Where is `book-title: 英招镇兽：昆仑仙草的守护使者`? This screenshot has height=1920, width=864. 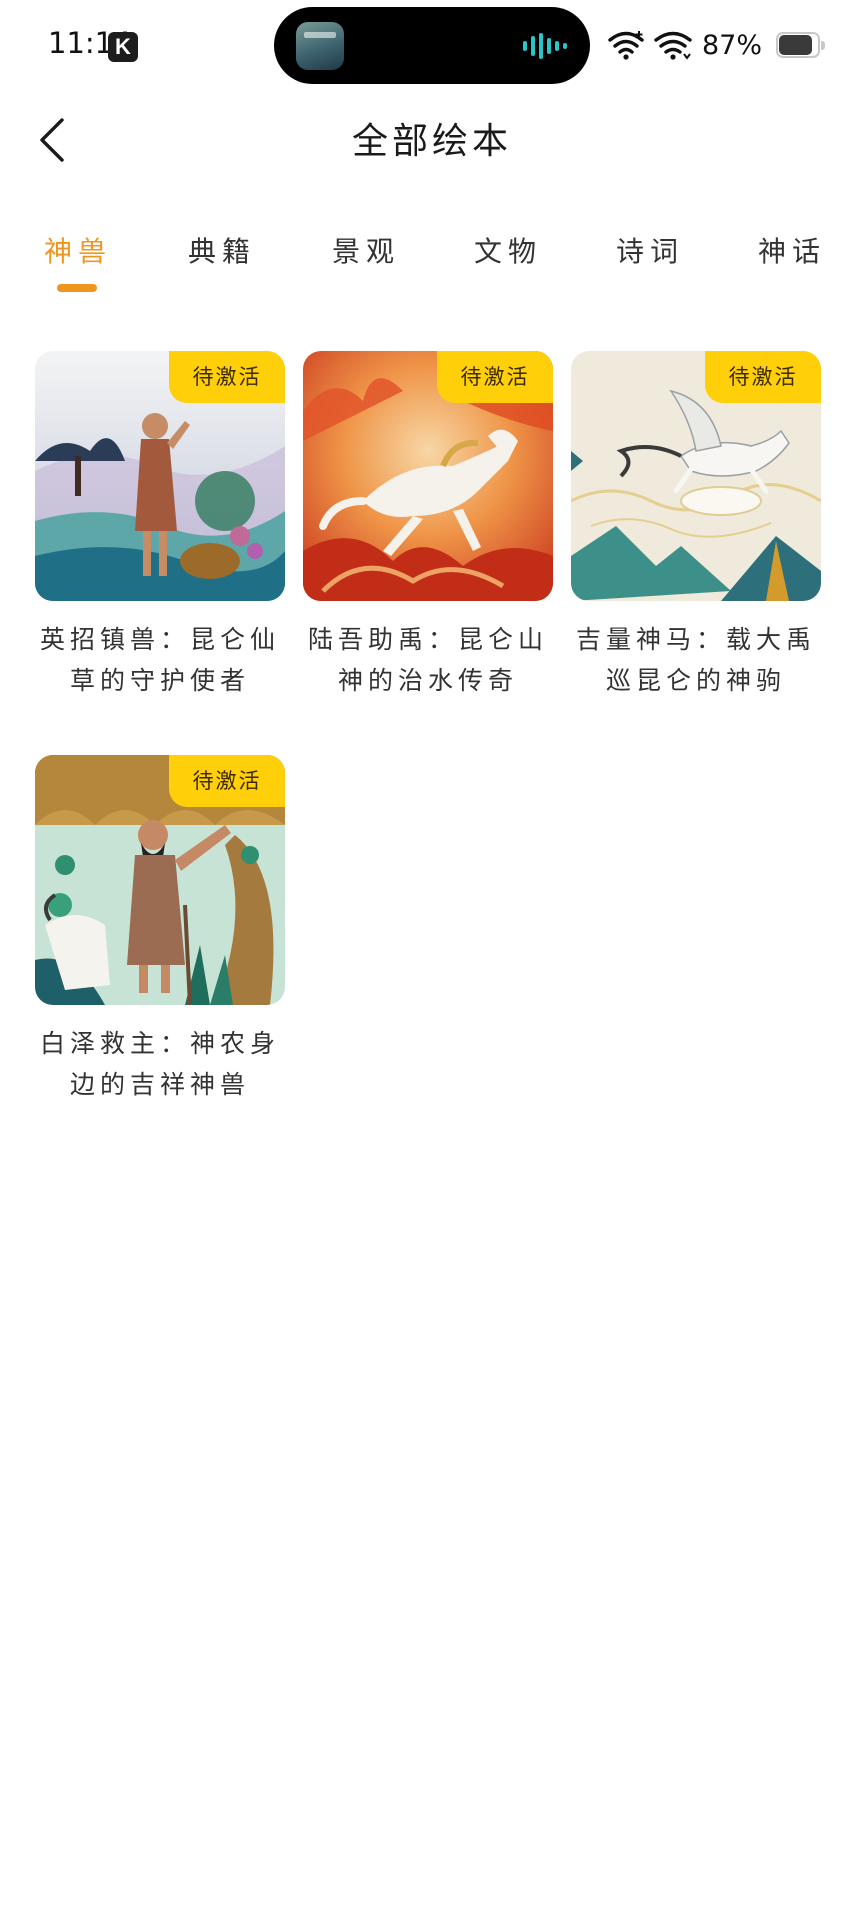 book-title: 英招镇兽：昆仑仙草的守护使者 is located at coordinates (159, 660).